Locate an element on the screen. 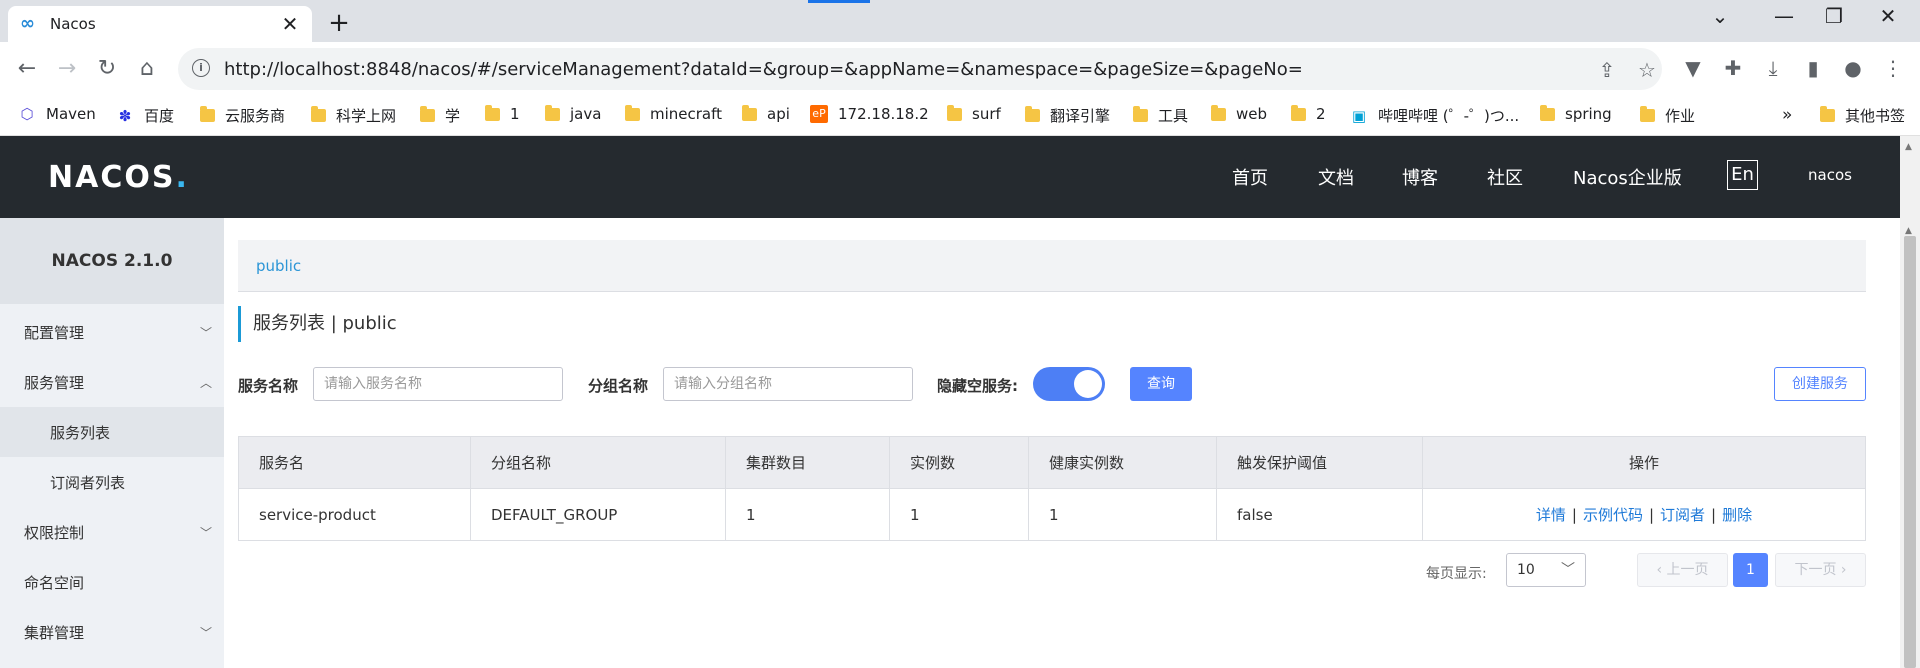 Image resolution: width=1920 pixels, height=668 pixels. bookmark-label: 其他书签 is located at coordinates (1875, 116).